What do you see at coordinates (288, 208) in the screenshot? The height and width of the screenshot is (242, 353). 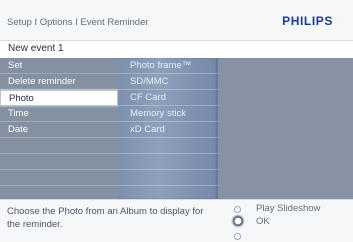 I see `play-slideshow-label: Play Slideshow` at bounding box center [288, 208].